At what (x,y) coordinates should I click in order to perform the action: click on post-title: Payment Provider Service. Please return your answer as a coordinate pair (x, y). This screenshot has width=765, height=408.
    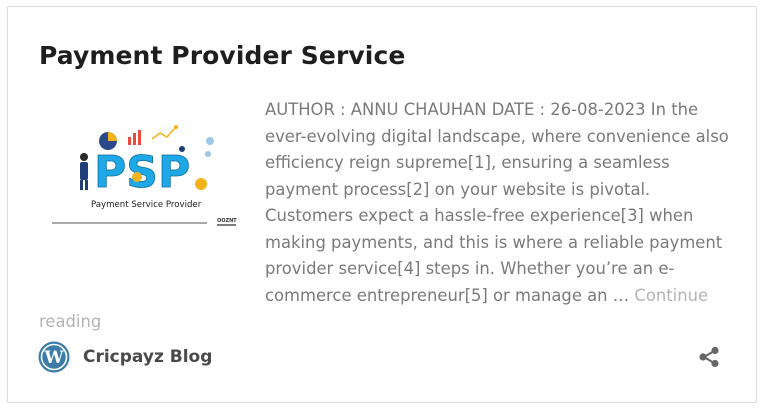
    Looking at the image, I should click on (222, 55).